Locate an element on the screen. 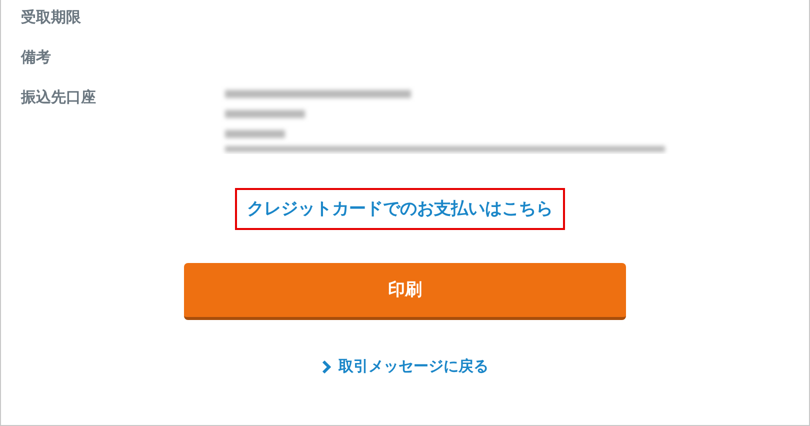 The height and width of the screenshot is (426, 810). field-label: 備考 is located at coordinates (36, 58).